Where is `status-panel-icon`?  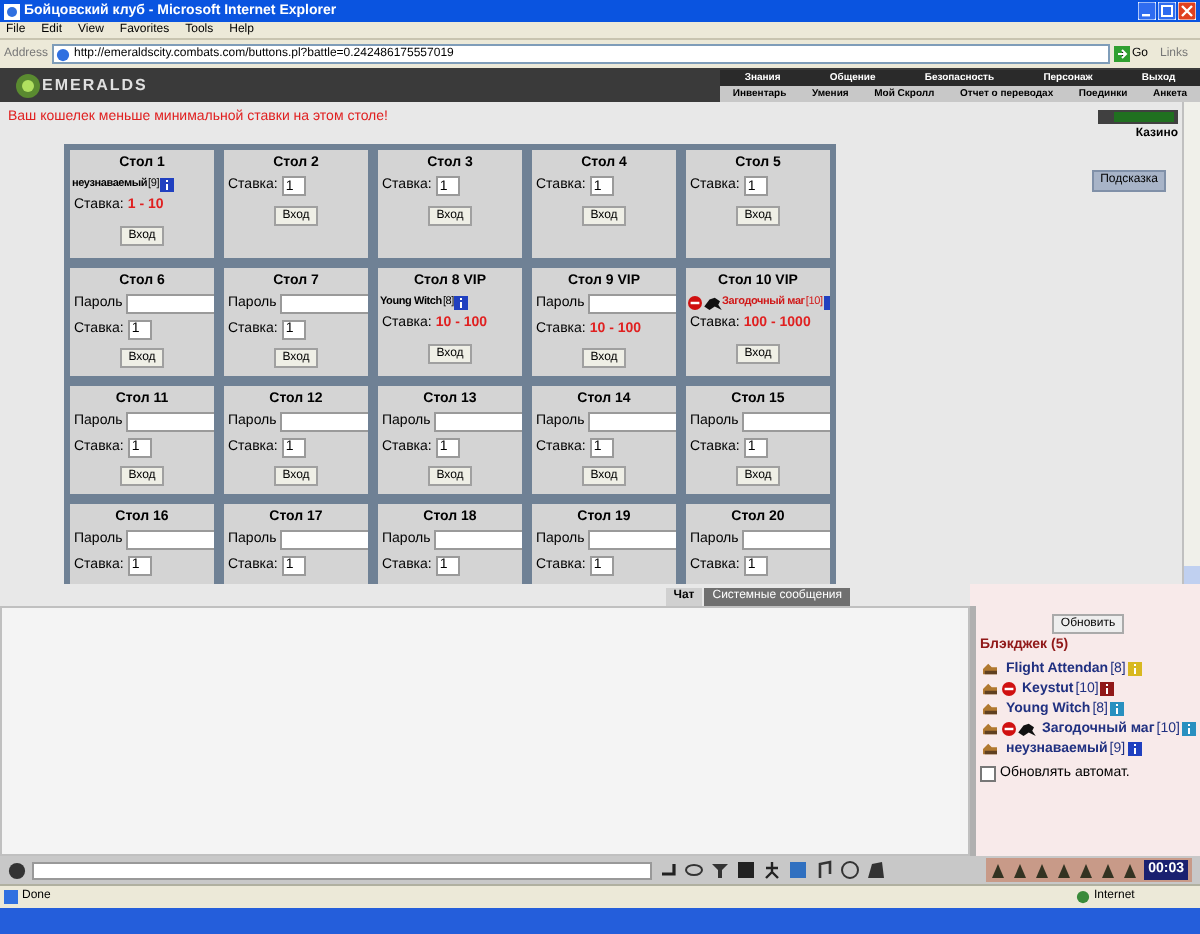
status-panel-icon is located at coordinates (1138, 117).